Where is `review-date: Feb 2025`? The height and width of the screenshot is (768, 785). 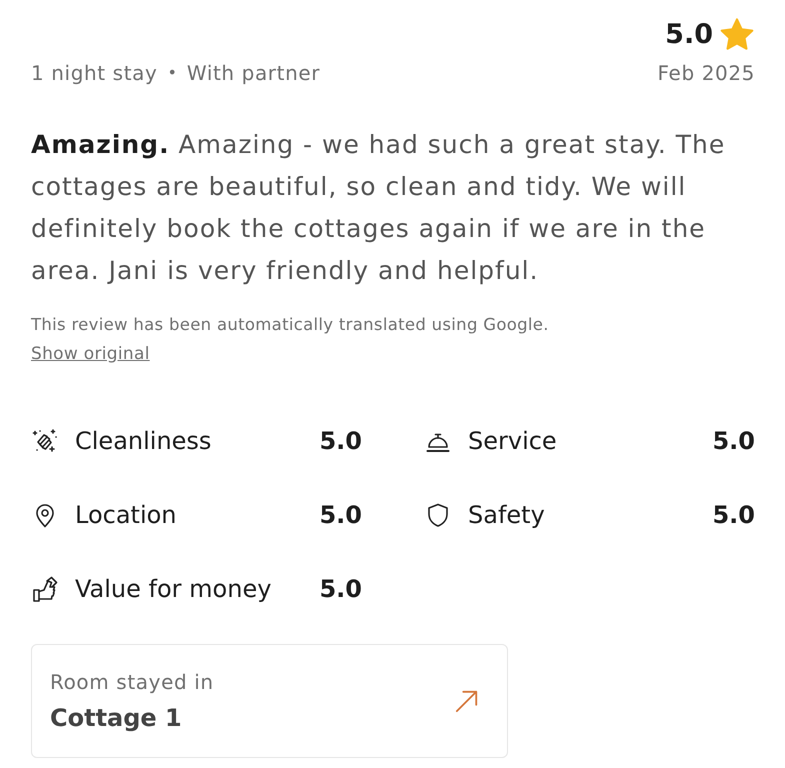
review-date: Feb 2025 is located at coordinates (706, 73).